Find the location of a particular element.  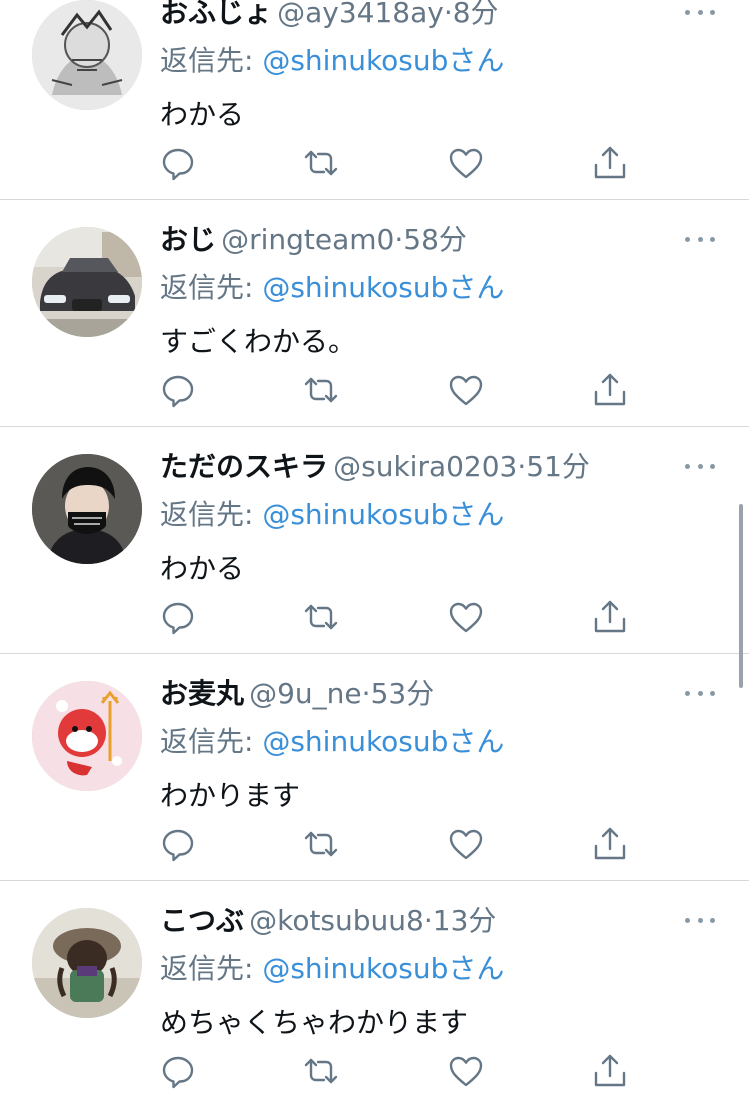

display-name: おふじょ is located at coordinates (216, 14).